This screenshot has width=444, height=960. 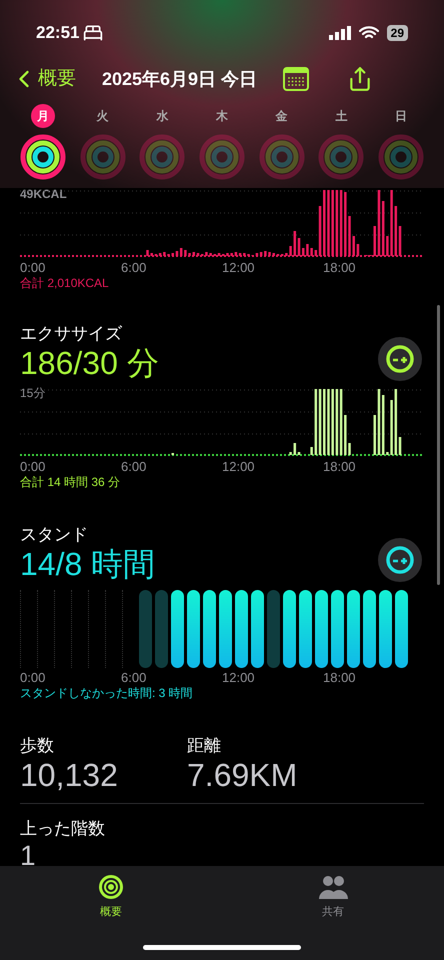 I want to click on calendar-icon, so click(x=296, y=79).